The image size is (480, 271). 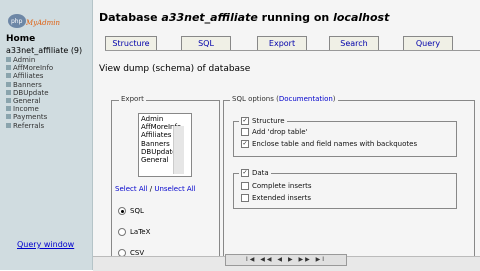 What do you see at coordinates (29, 117) in the screenshot?
I see `table-item: Payments` at bounding box center [29, 117].